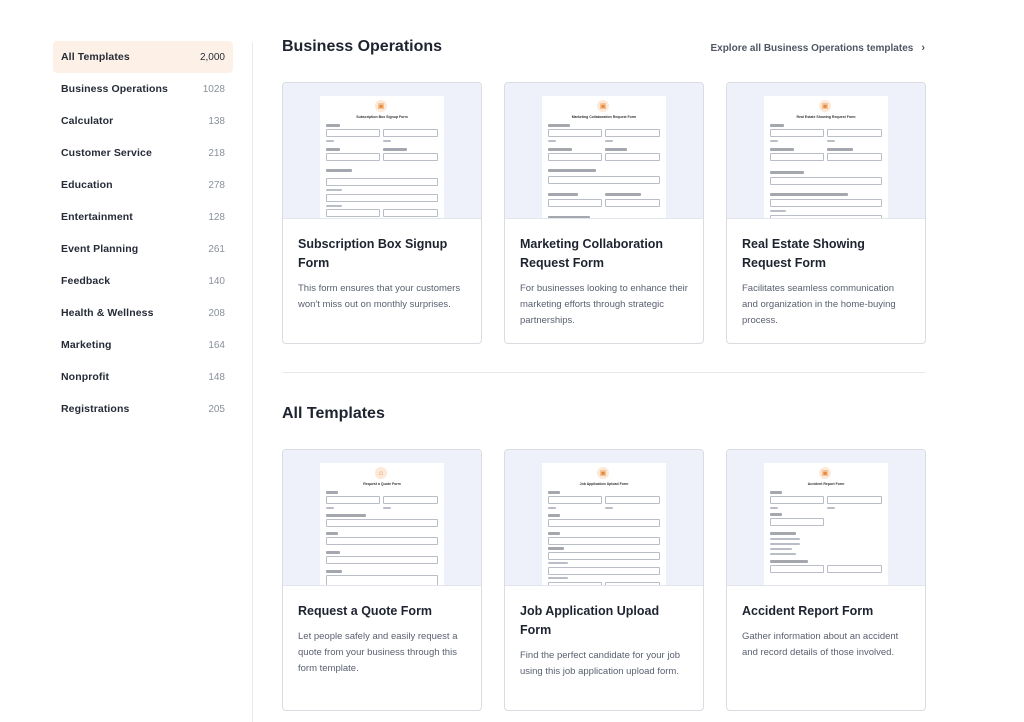  What do you see at coordinates (216, 249) in the screenshot?
I see `sidebar-item-count: 261` at bounding box center [216, 249].